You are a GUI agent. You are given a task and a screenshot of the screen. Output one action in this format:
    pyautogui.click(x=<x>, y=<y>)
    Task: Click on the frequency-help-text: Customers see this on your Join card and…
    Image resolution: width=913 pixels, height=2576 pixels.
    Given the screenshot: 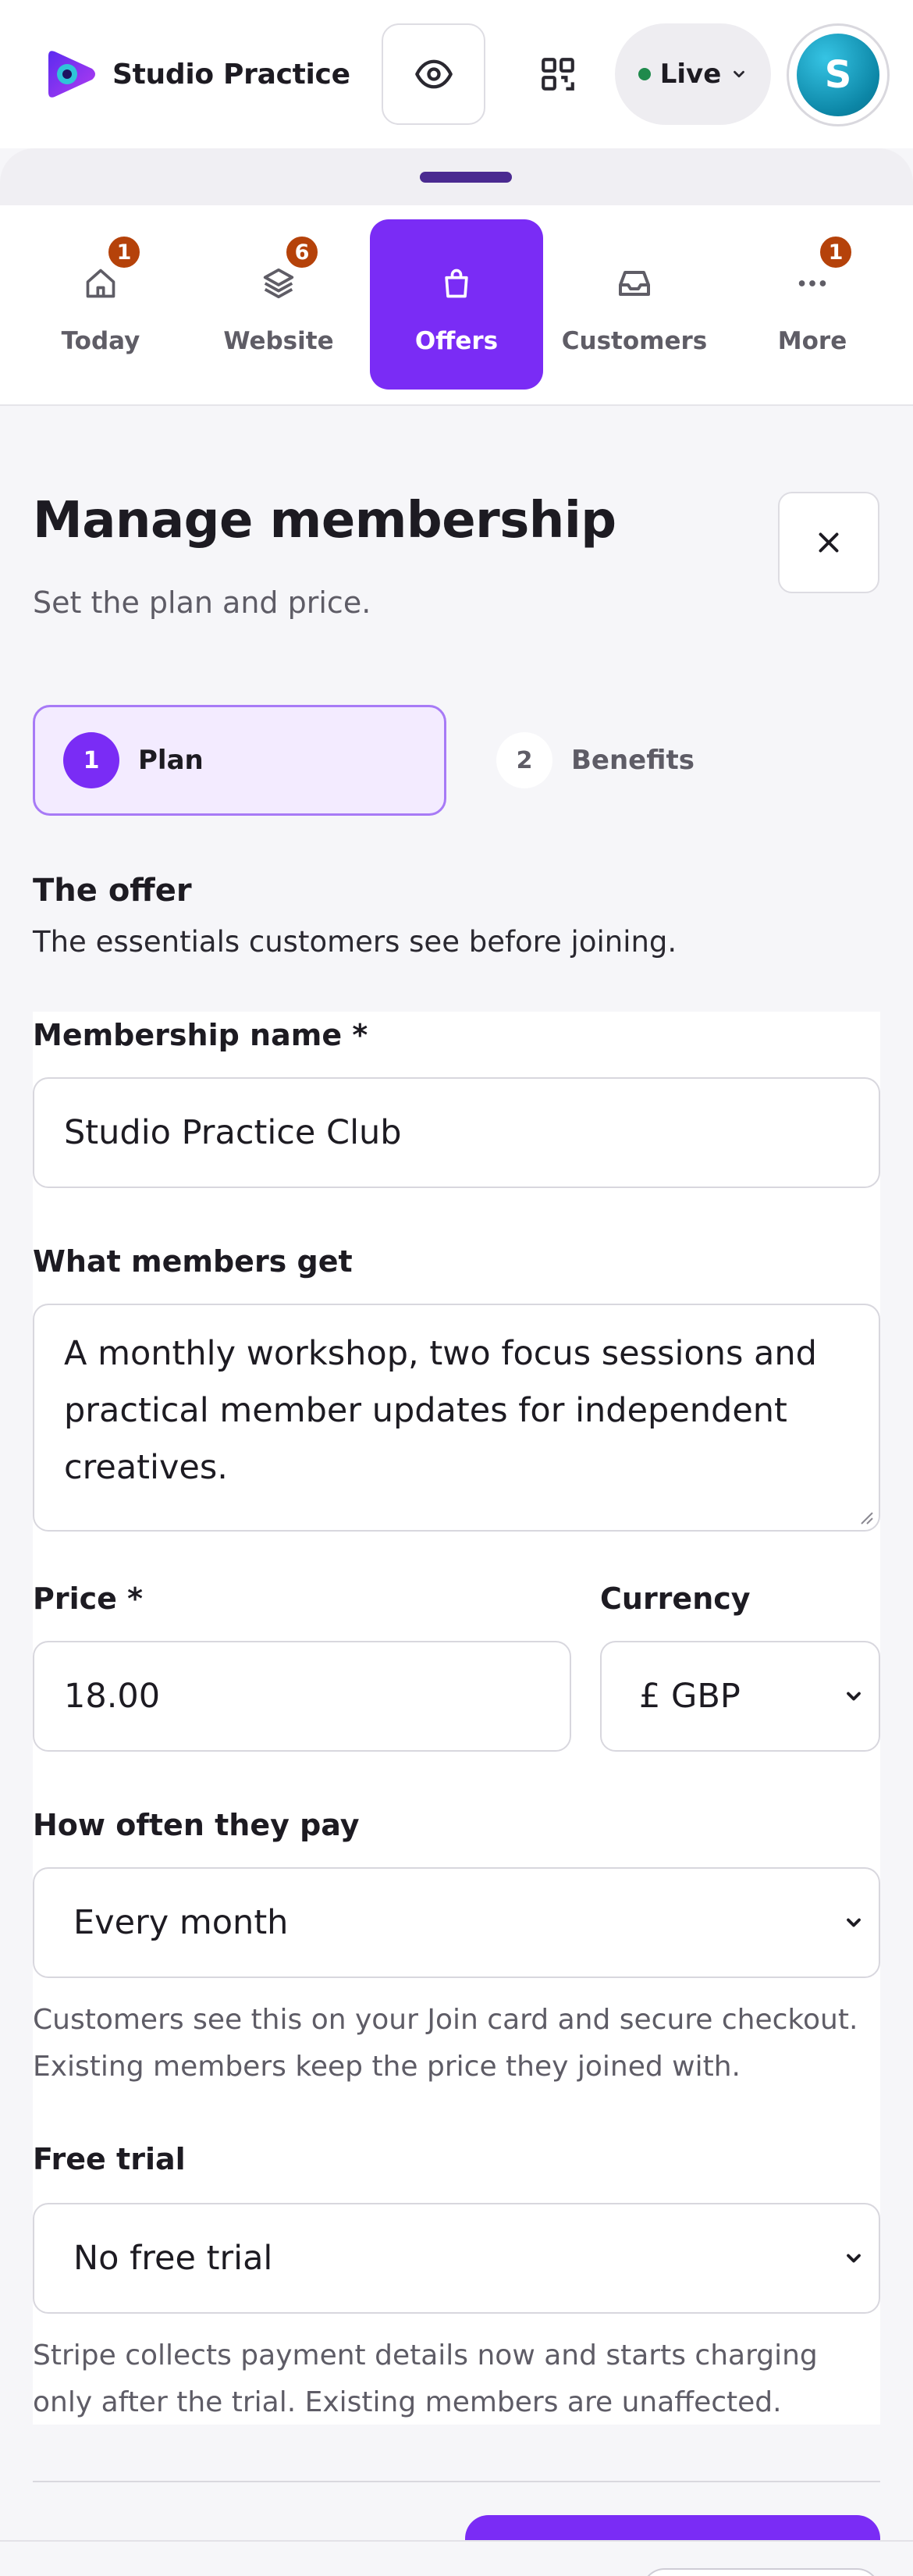 What is the action you would take?
    pyautogui.click(x=445, y=2043)
    